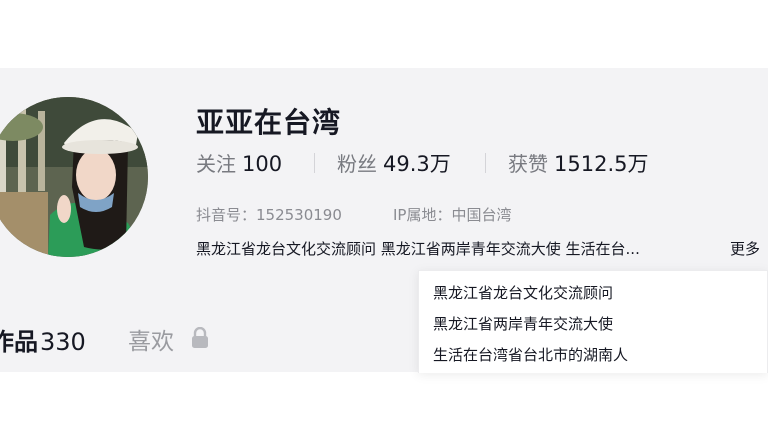 The width and height of the screenshot is (768, 432). I want to click on stat-following-value: 100, so click(262, 164).